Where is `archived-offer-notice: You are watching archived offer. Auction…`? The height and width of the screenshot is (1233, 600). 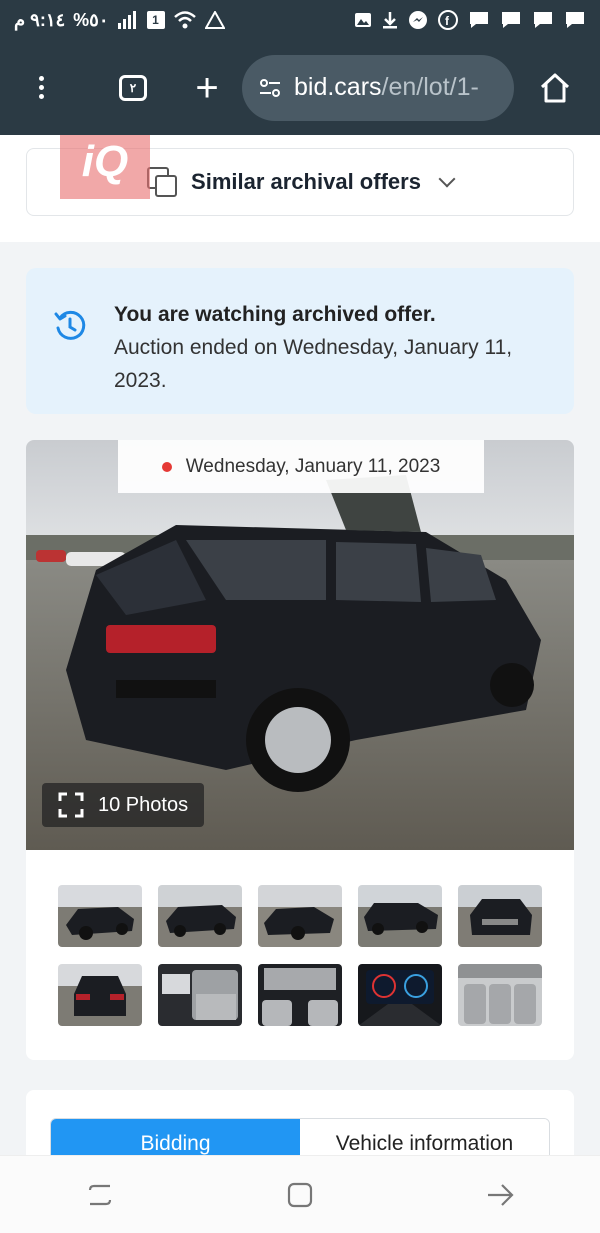 archived-offer-notice: You are watching archived offer. Auction… is located at coordinates (300, 341).